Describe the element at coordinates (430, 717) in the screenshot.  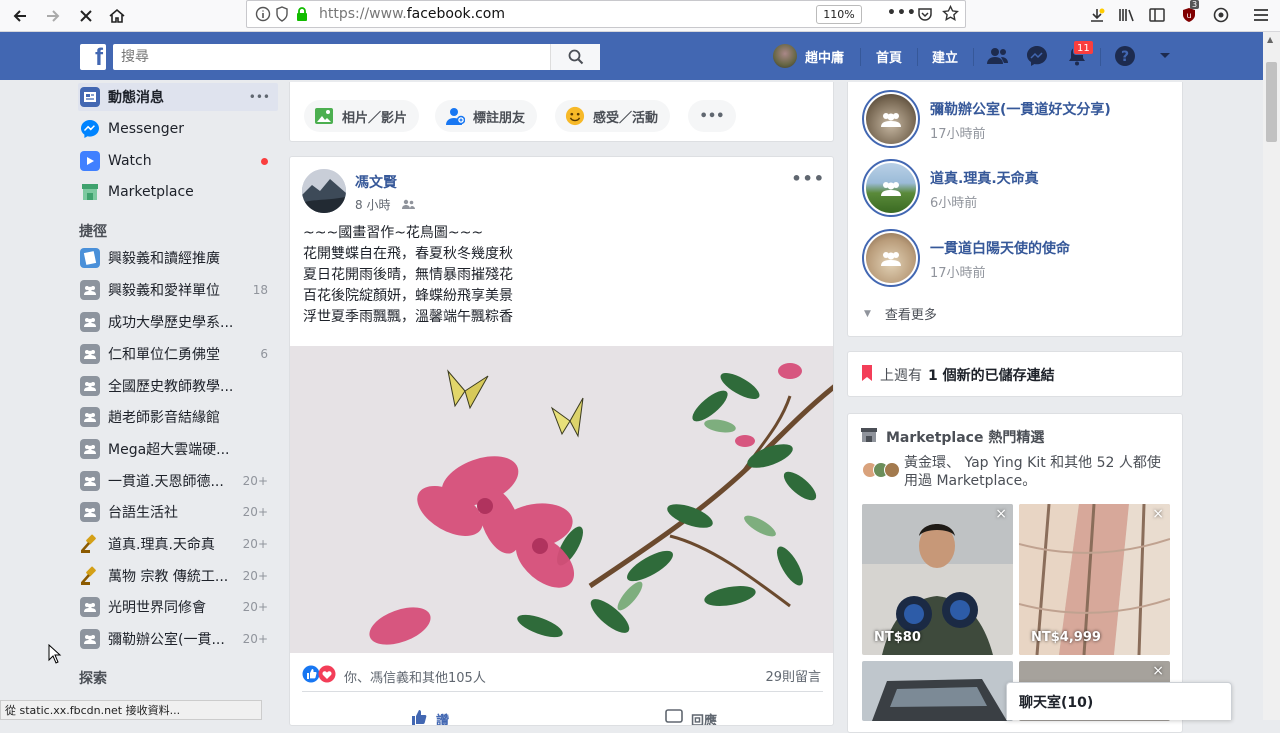
I see `like-button: 讚` at that location.